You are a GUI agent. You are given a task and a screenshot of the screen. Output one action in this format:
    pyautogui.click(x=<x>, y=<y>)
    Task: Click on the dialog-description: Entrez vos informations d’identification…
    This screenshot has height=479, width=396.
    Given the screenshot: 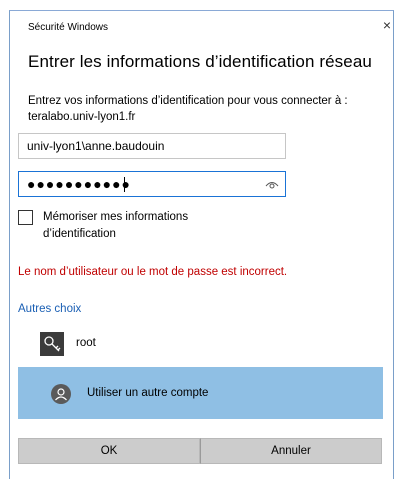 What is the action you would take?
    pyautogui.click(x=188, y=109)
    